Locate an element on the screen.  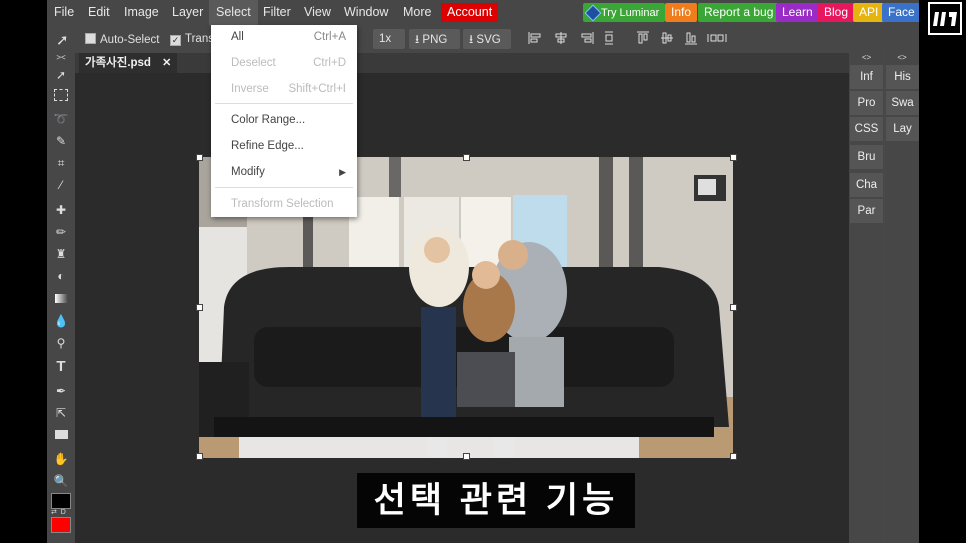
menu-edit: Edit is located at coordinates (99, 12).